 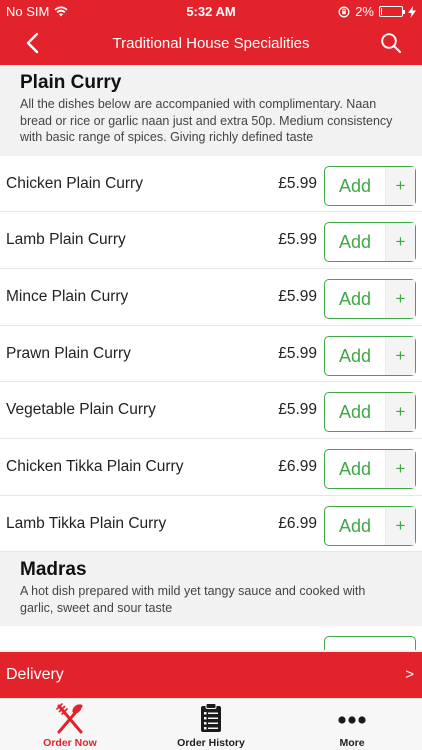 I want to click on fork-knife-icon, so click(x=69, y=718).